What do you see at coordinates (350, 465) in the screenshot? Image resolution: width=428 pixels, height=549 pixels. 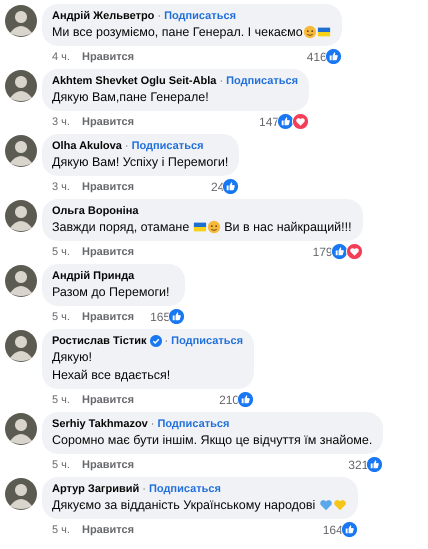 I see `reaction-count: 321` at bounding box center [350, 465].